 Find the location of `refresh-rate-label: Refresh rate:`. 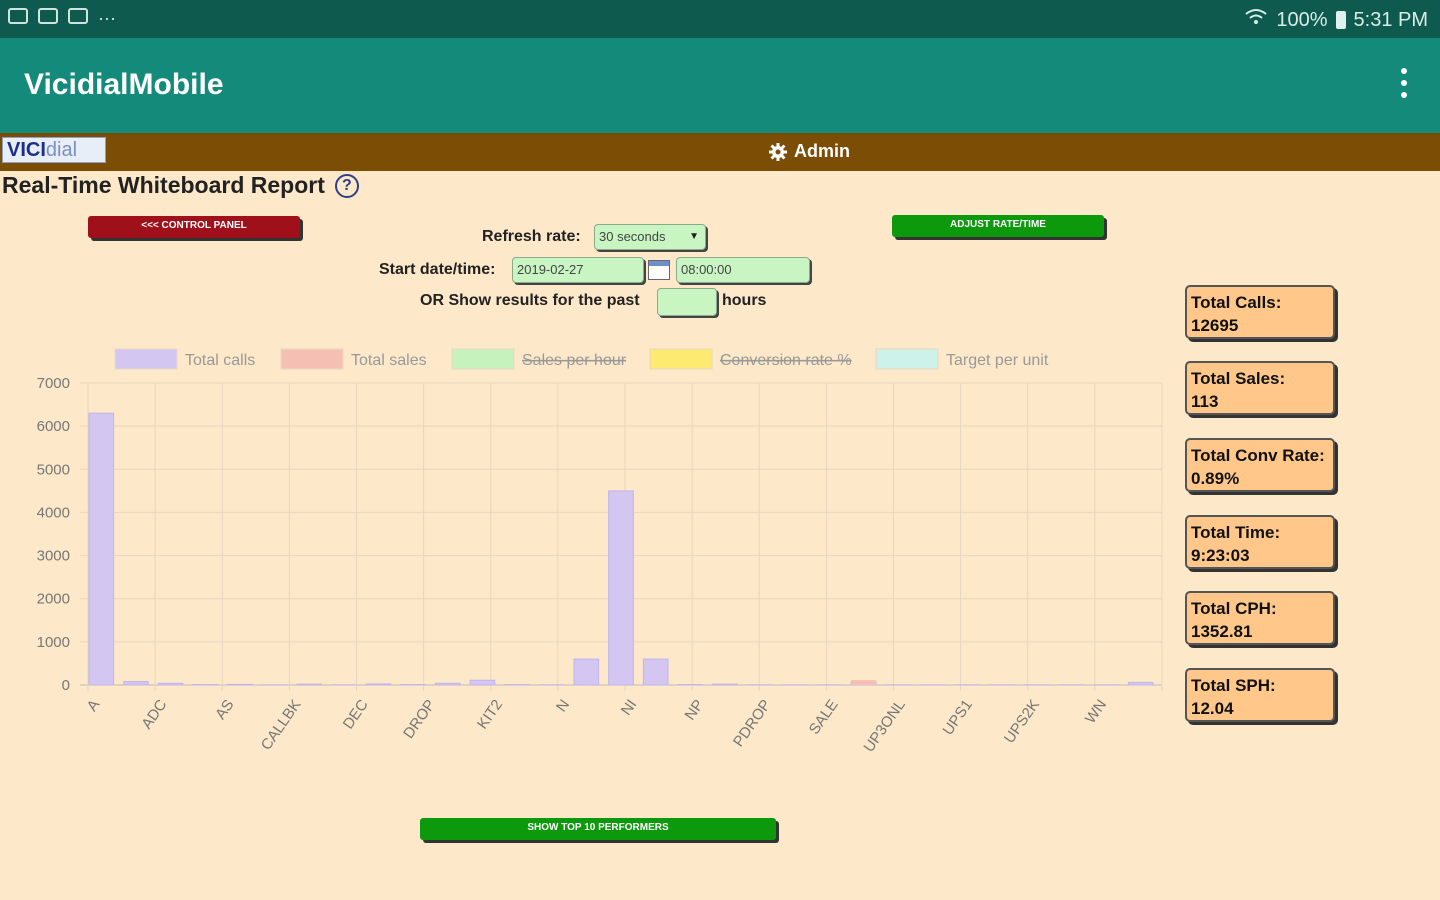

refresh-rate-label: Refresh rate: is located at coordinates (531, 236).